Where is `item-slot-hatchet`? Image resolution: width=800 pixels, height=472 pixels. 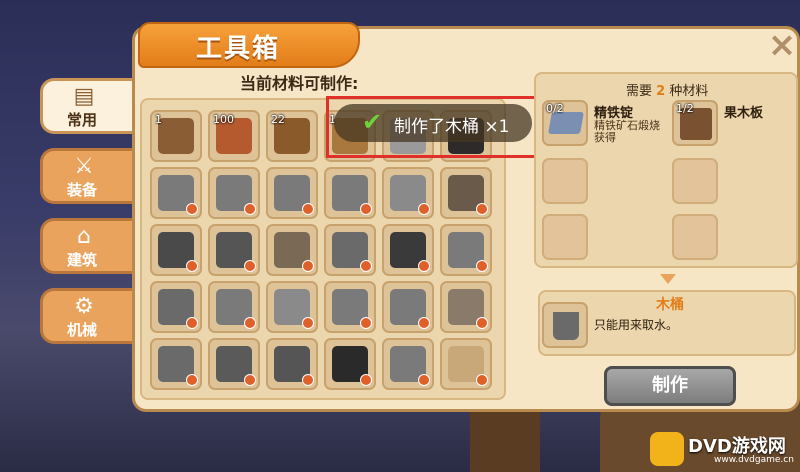
item-slot-hatchet is located at coordinates (466, 250).